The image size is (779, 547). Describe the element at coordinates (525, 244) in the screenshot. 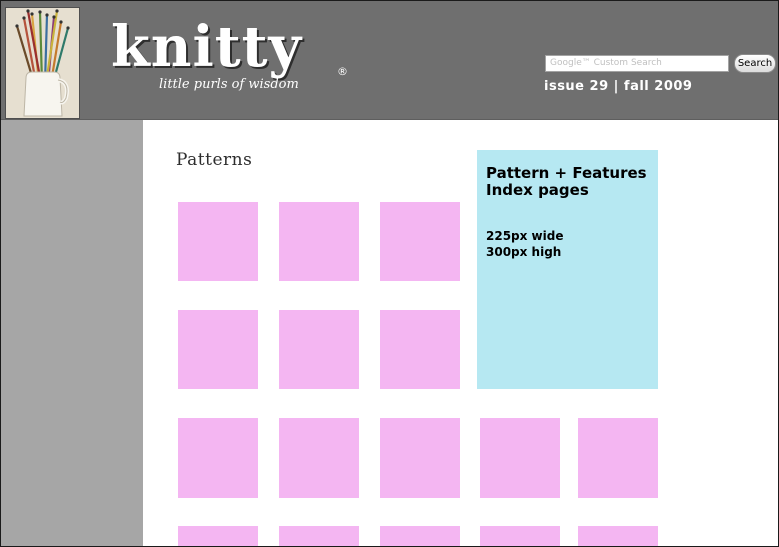

I see `feature-box-dimensions: 225px wide 300px high` at that location.